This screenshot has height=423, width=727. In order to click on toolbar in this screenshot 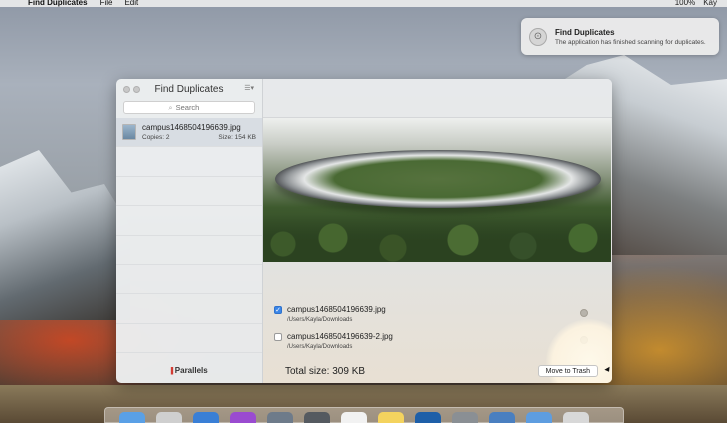, I will do `click(437, 98)`.